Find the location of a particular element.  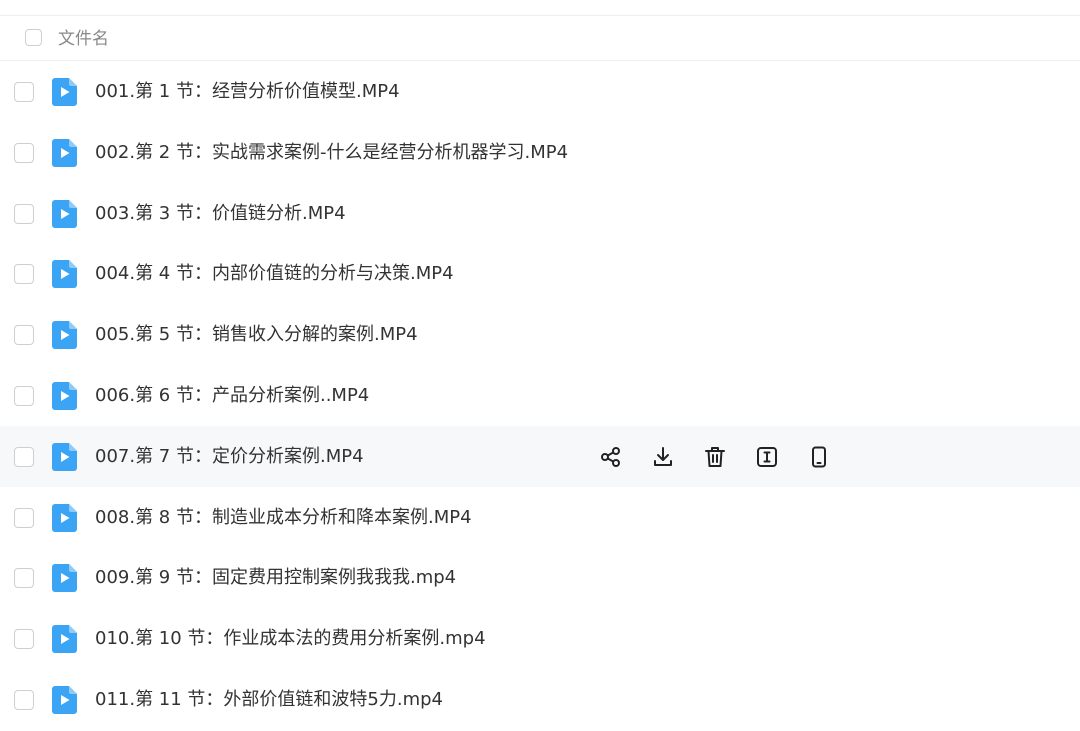

file-row: 011.第 11 节：外部价值链和波特5力.mp4 is located at coordinates (540, 699).